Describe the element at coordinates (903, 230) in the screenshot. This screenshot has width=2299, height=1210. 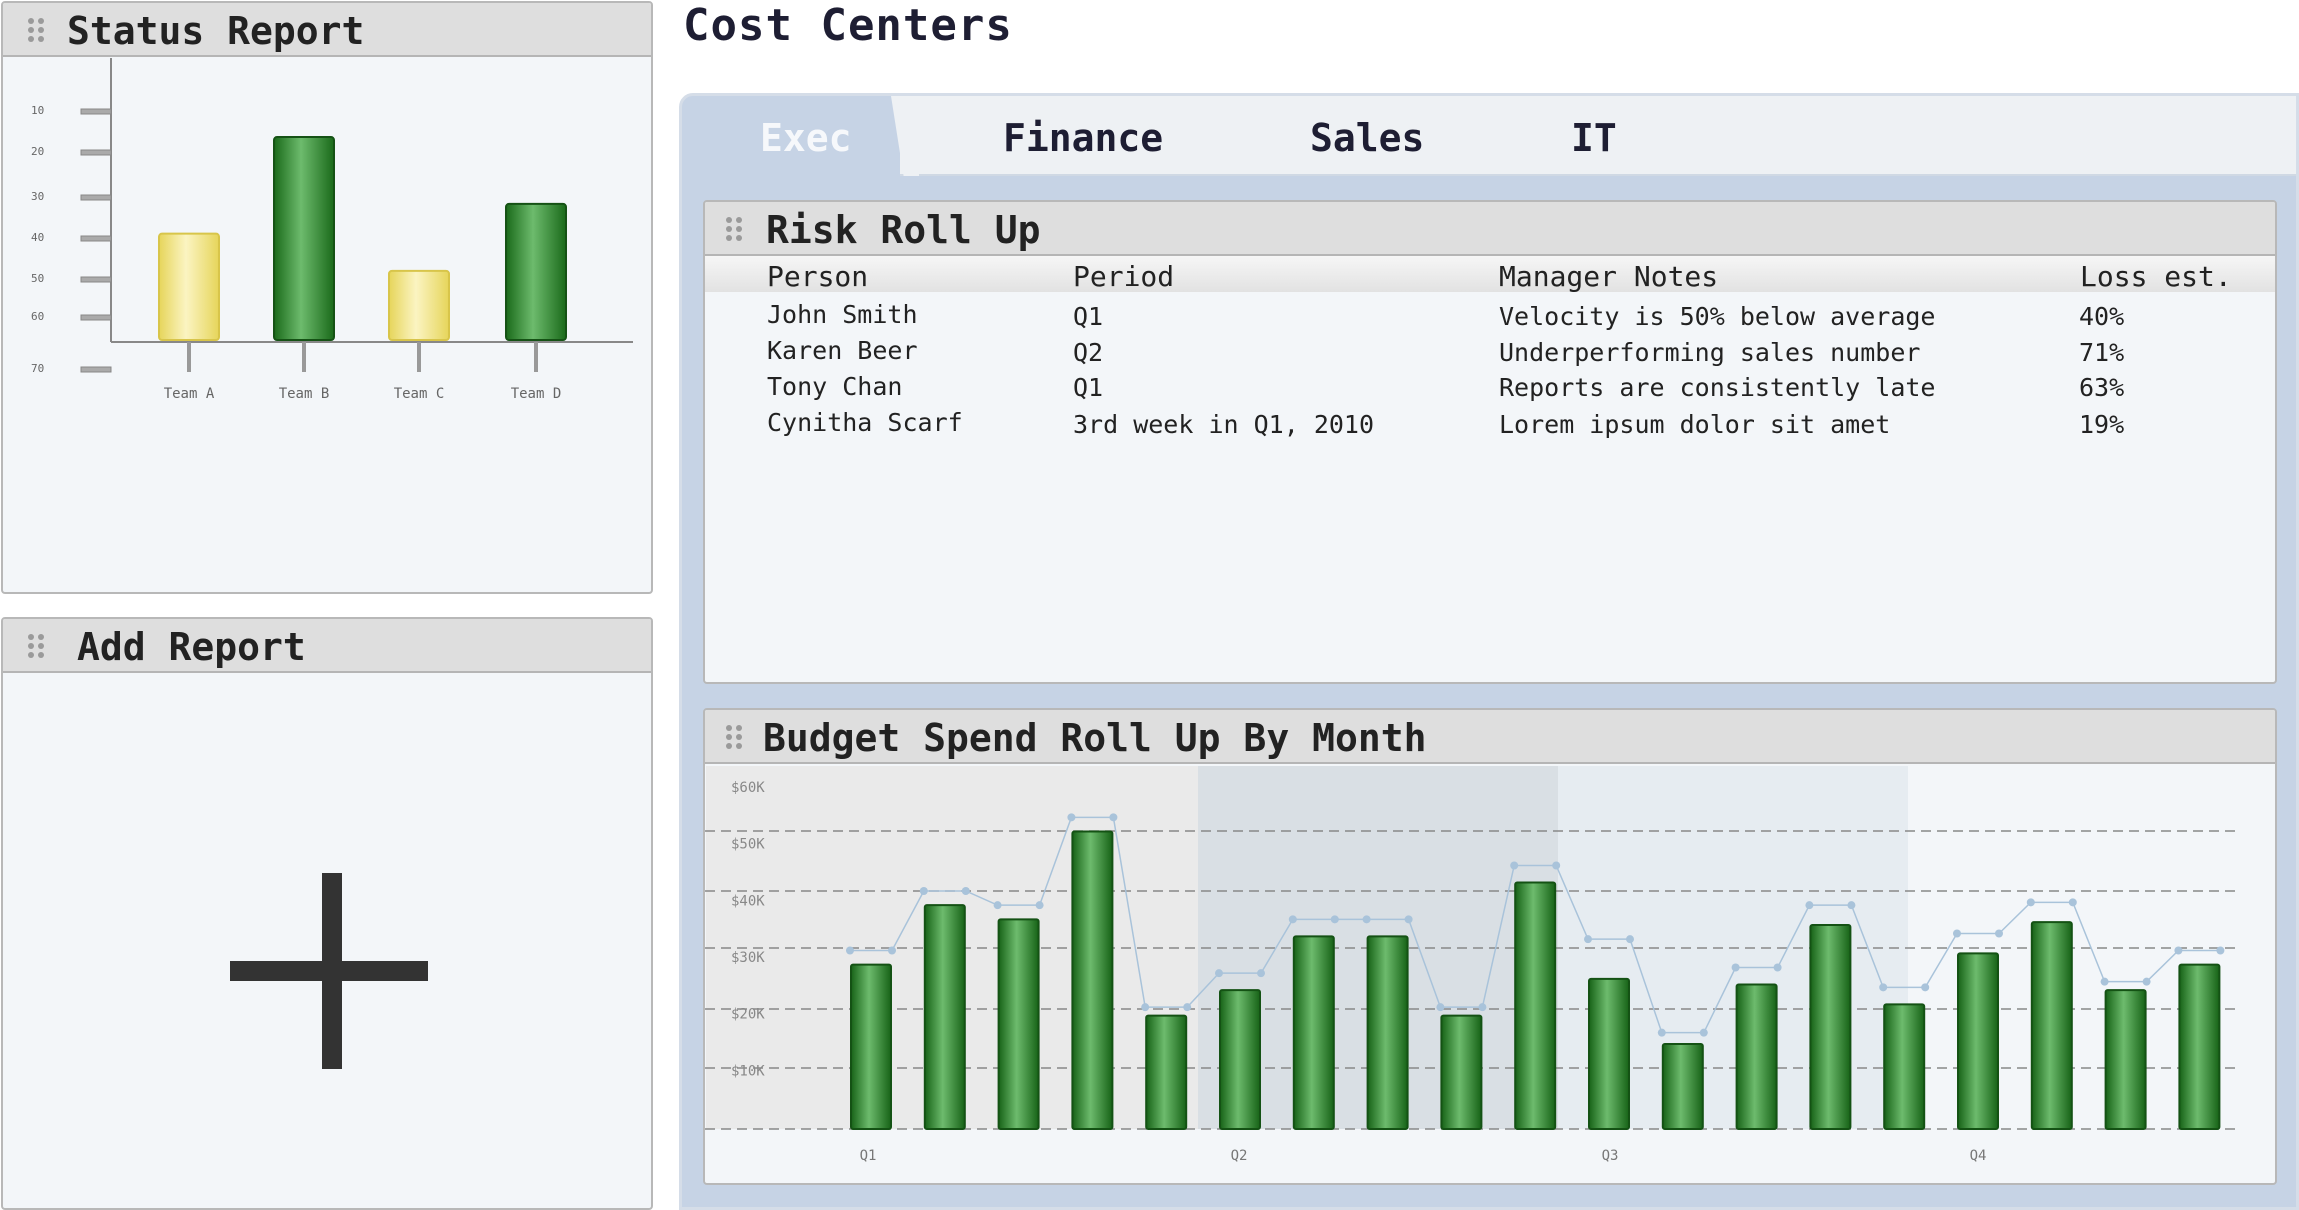
I see `widget-title: Risk Roll Up` at that location.